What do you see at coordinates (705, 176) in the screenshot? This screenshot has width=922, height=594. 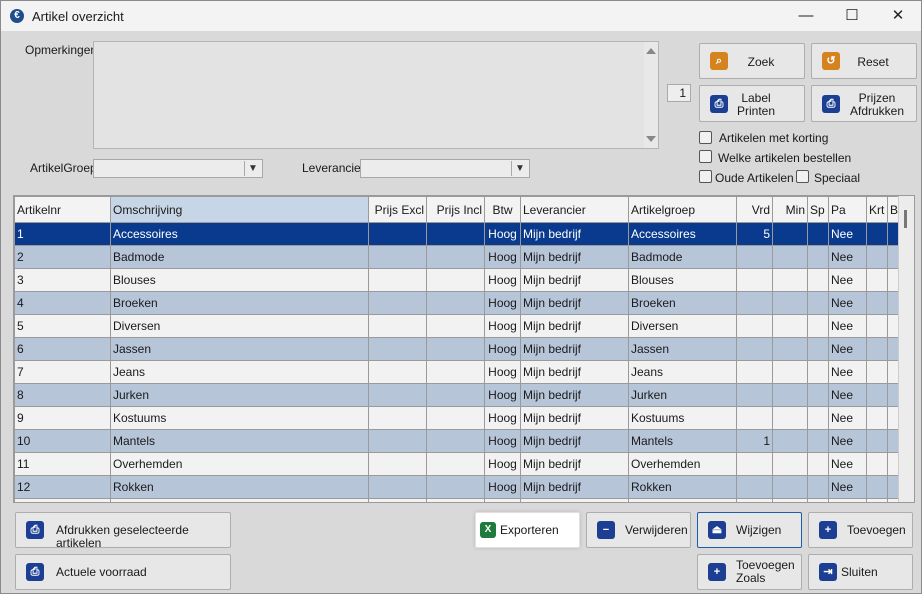 I see `old-articles-checkbox` at bounding box center [705, 176].